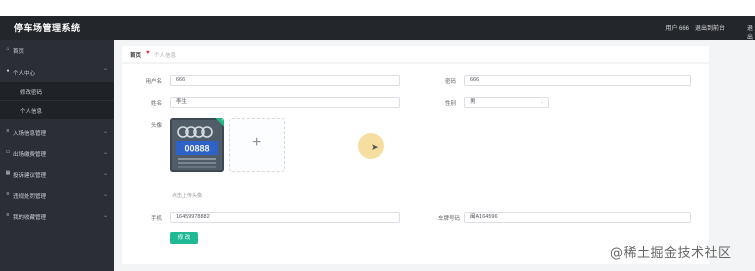 The height and width of the screenshot is (271, 755). I want to click on table-icon: ▦, so click(8, 173).